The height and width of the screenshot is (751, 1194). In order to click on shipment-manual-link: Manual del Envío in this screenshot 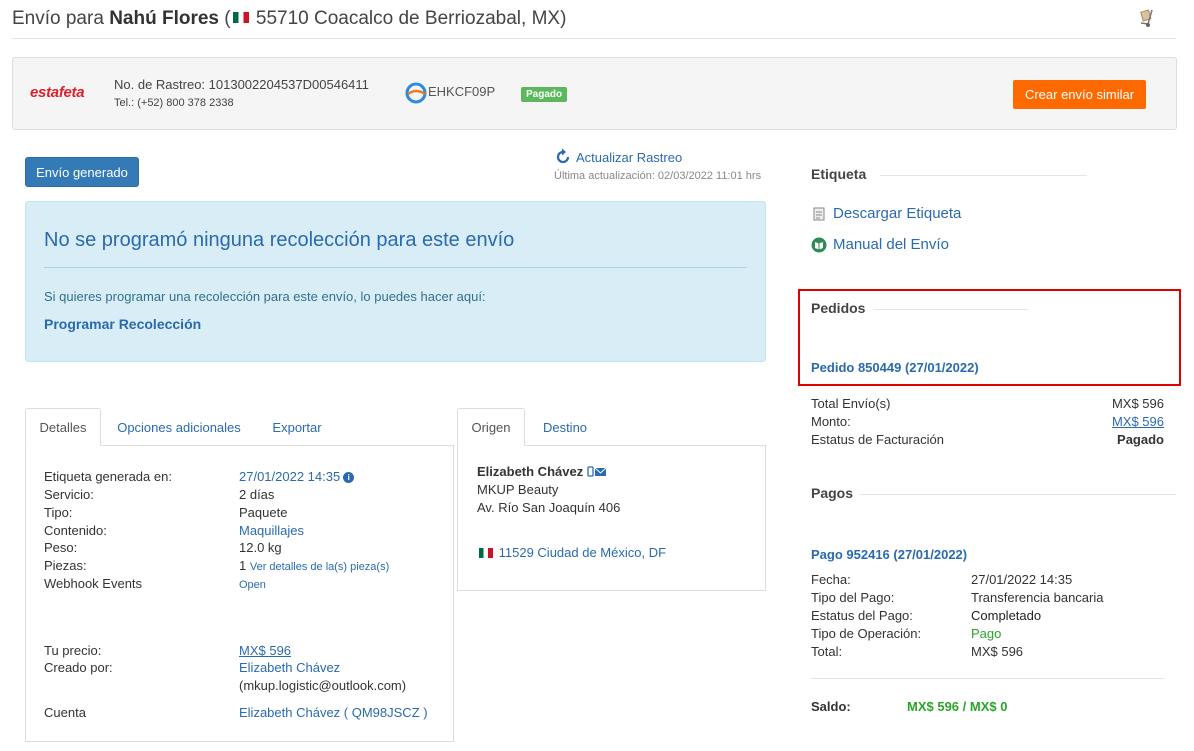, I will do `click(880, 244)`.